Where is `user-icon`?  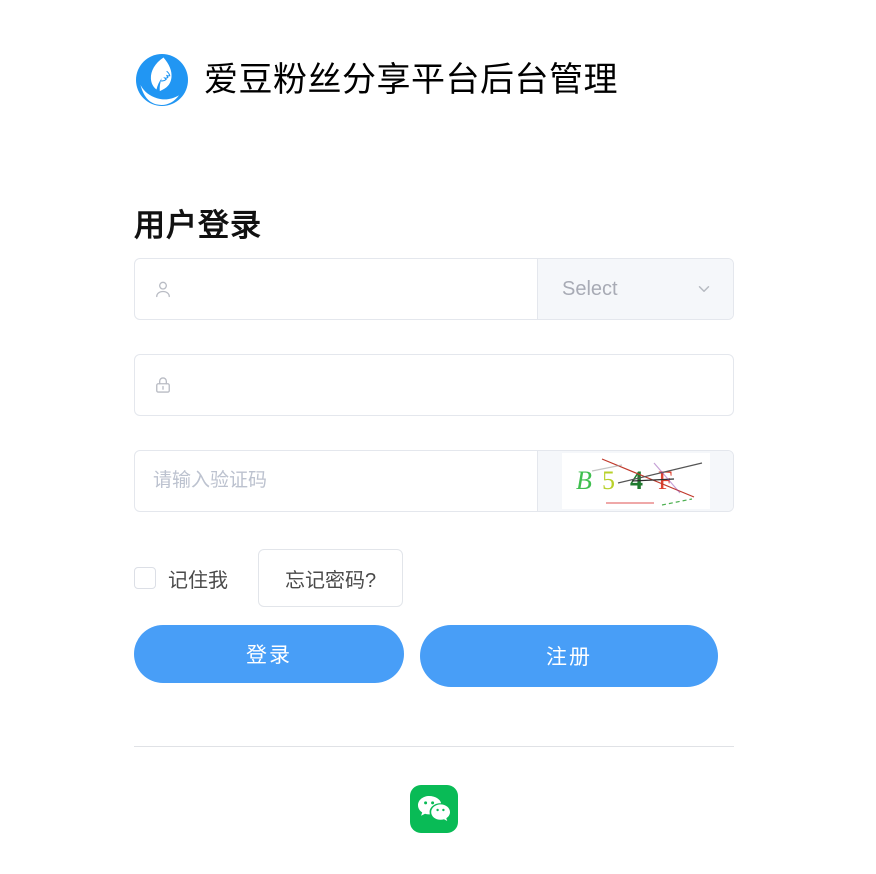 user-icon is located at coordinates (163, 289).